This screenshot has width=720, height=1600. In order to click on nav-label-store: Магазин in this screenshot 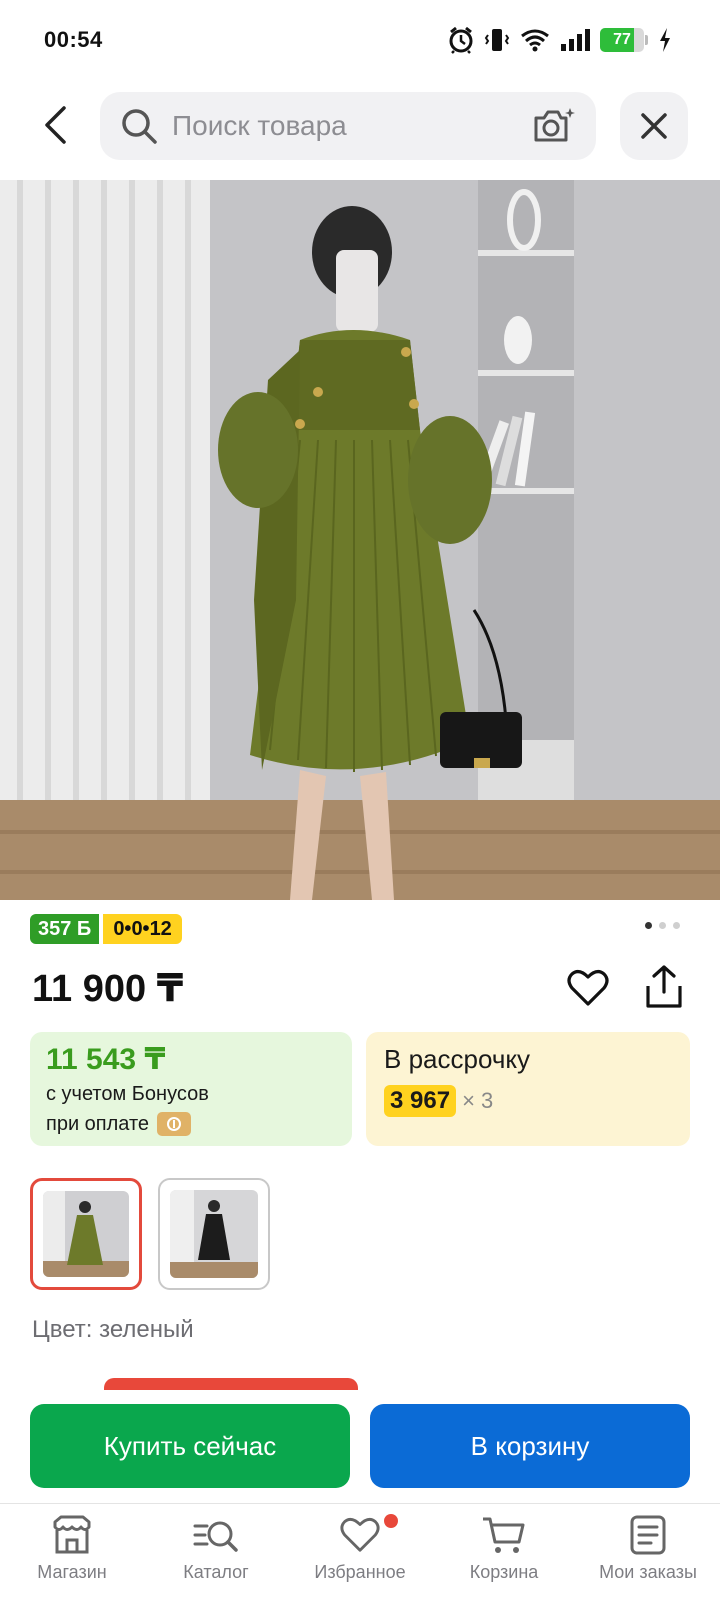, I will do `click(72, 1572)`.